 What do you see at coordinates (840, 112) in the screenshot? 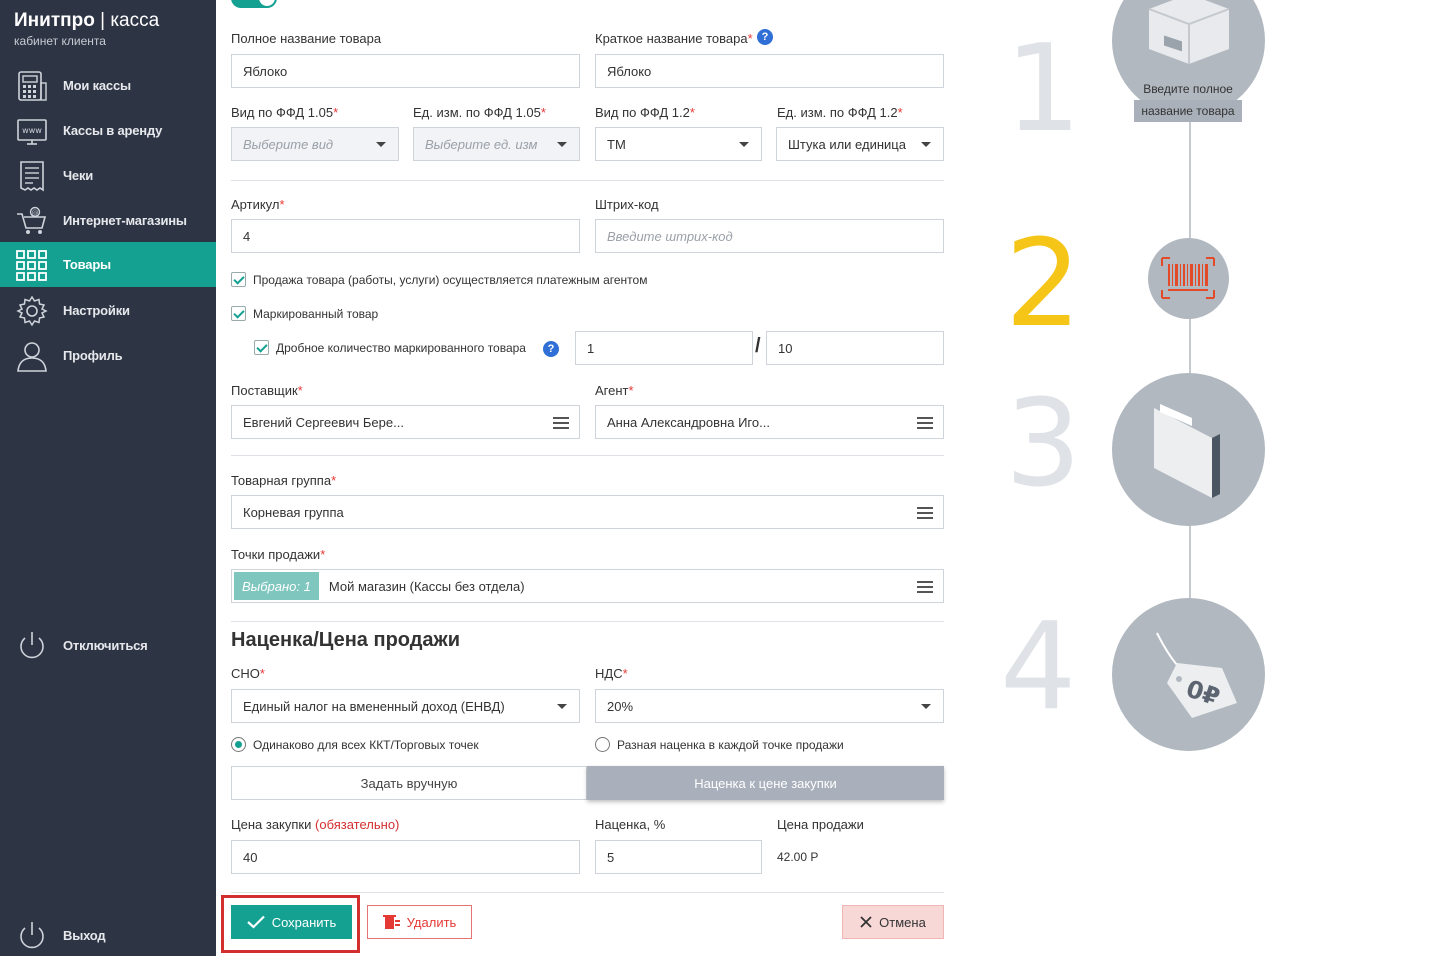
I see `ffd12-unit-label: Ед. изм. по ФФД 1.2*` at bounding box center [840, 112].